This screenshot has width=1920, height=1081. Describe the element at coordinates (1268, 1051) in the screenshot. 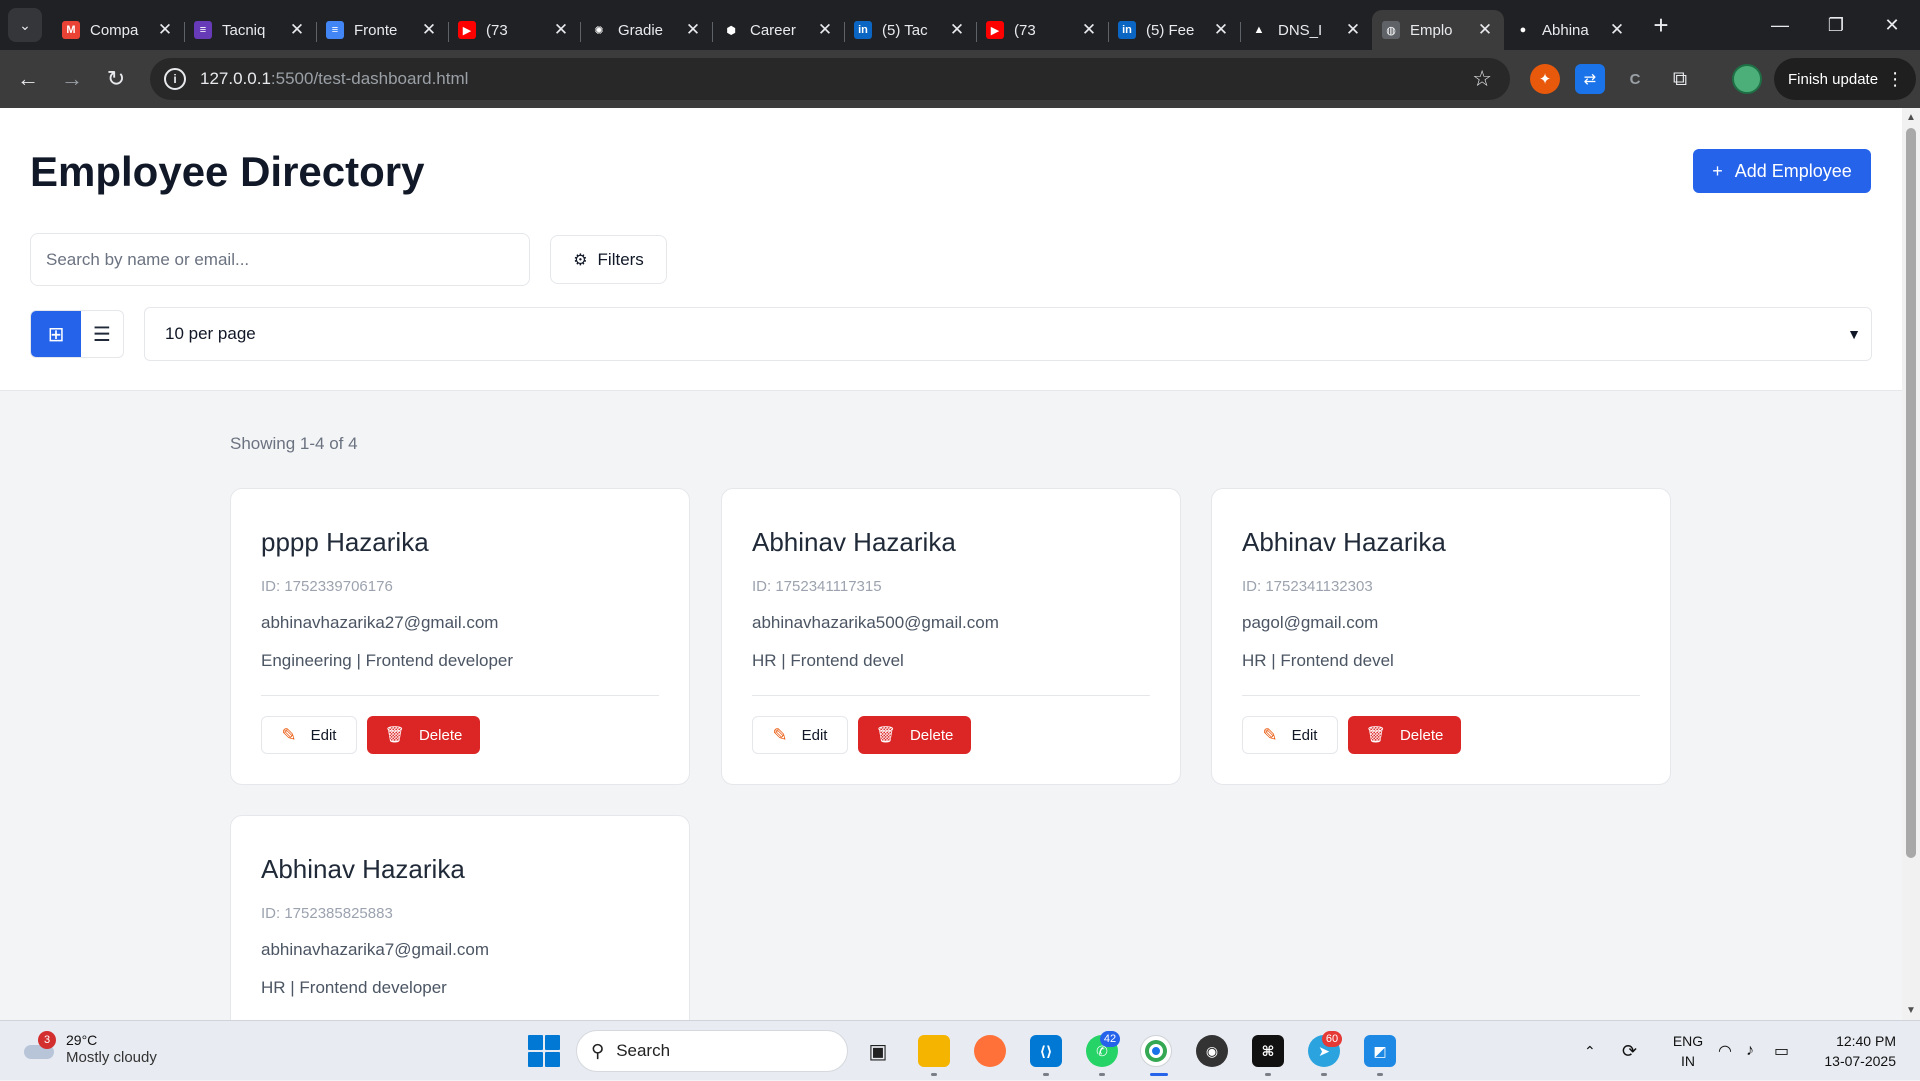

I see `capcut-icon: ⌘` at that location.